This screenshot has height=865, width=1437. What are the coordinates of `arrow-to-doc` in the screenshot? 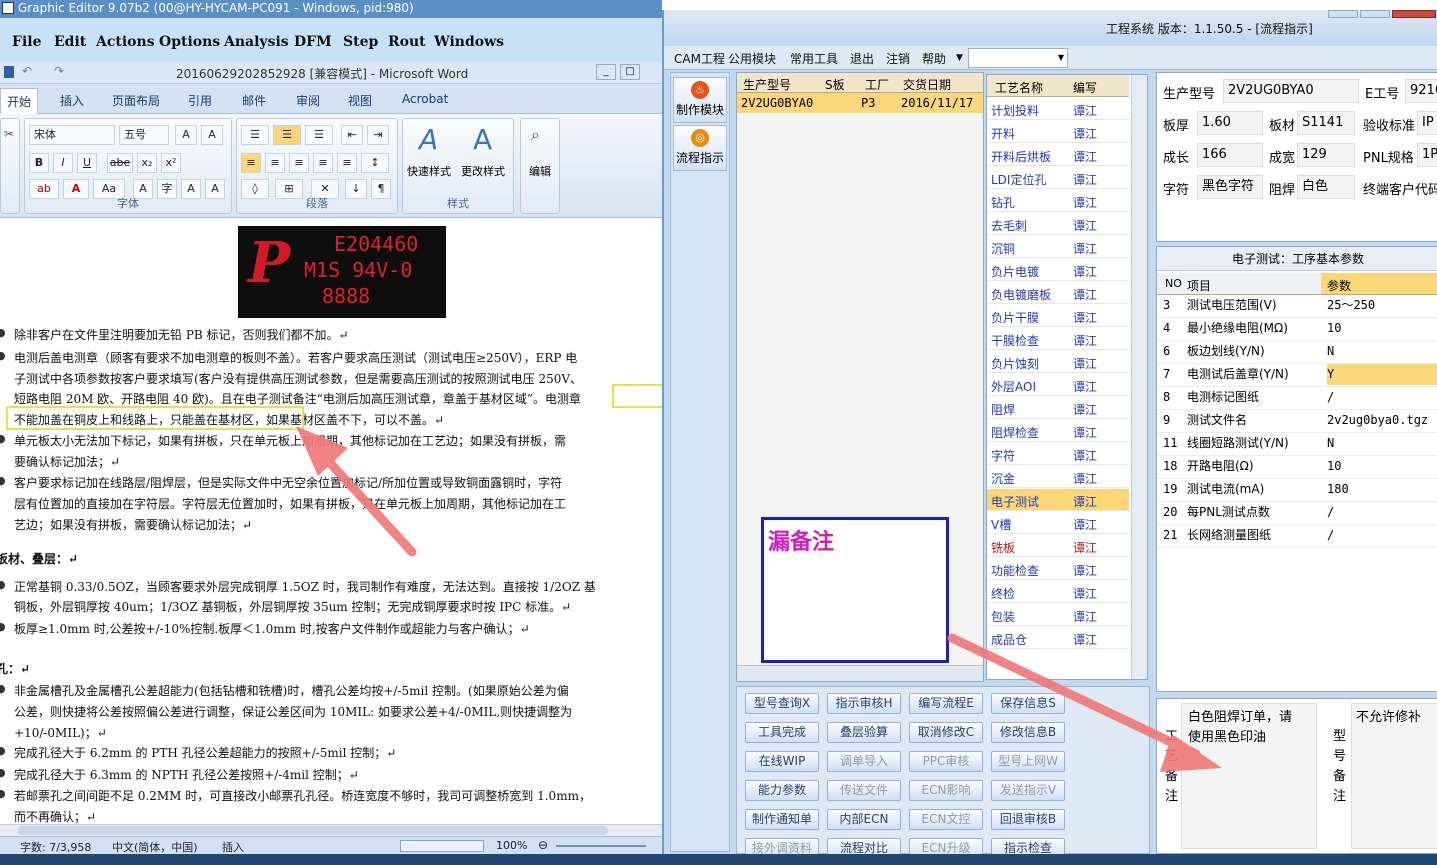 It's located at (366, 502).